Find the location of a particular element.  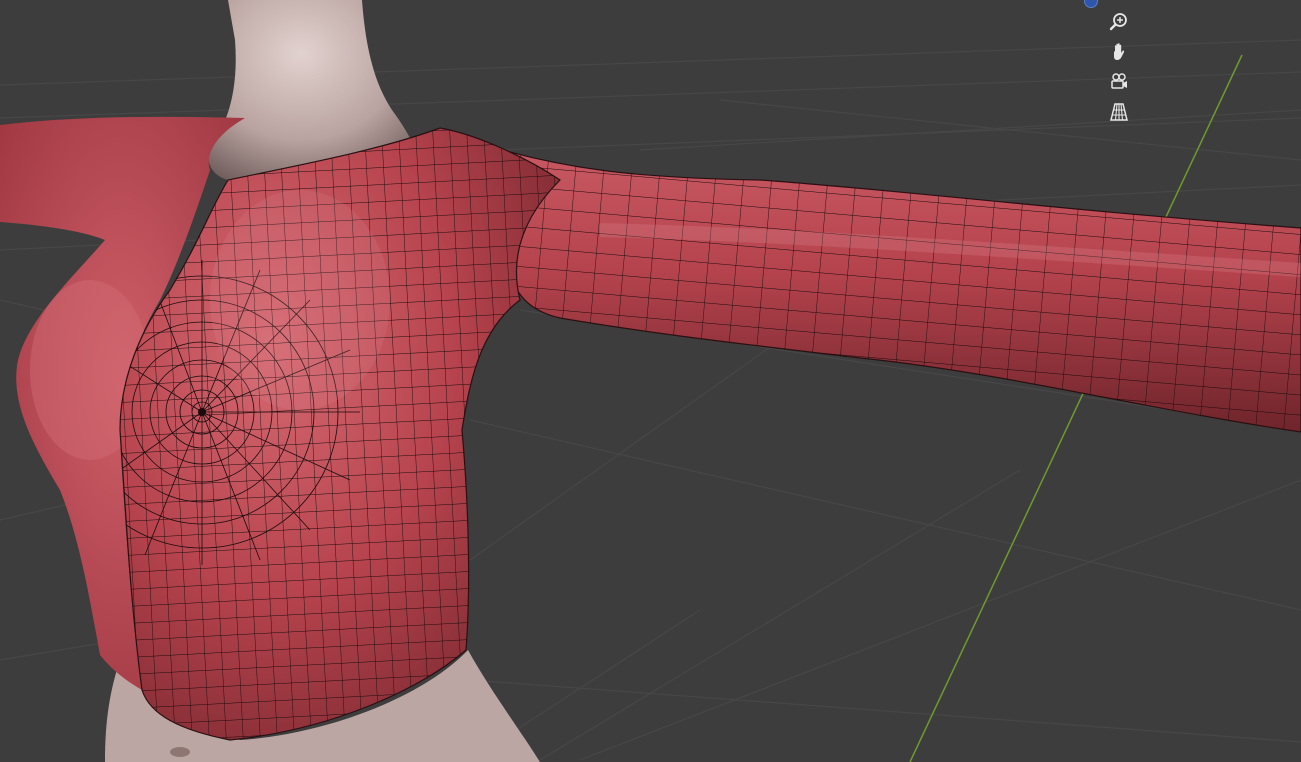

zoom-in-icon is located at coordinates (1118, 22).